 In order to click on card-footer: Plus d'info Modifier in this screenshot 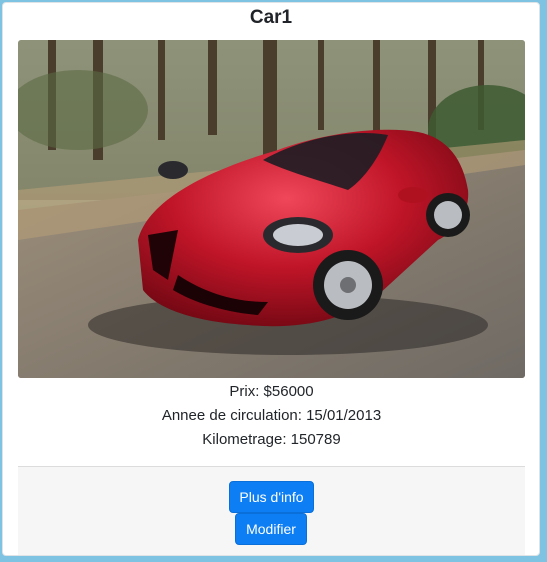, I will do `click(271, 510)`.